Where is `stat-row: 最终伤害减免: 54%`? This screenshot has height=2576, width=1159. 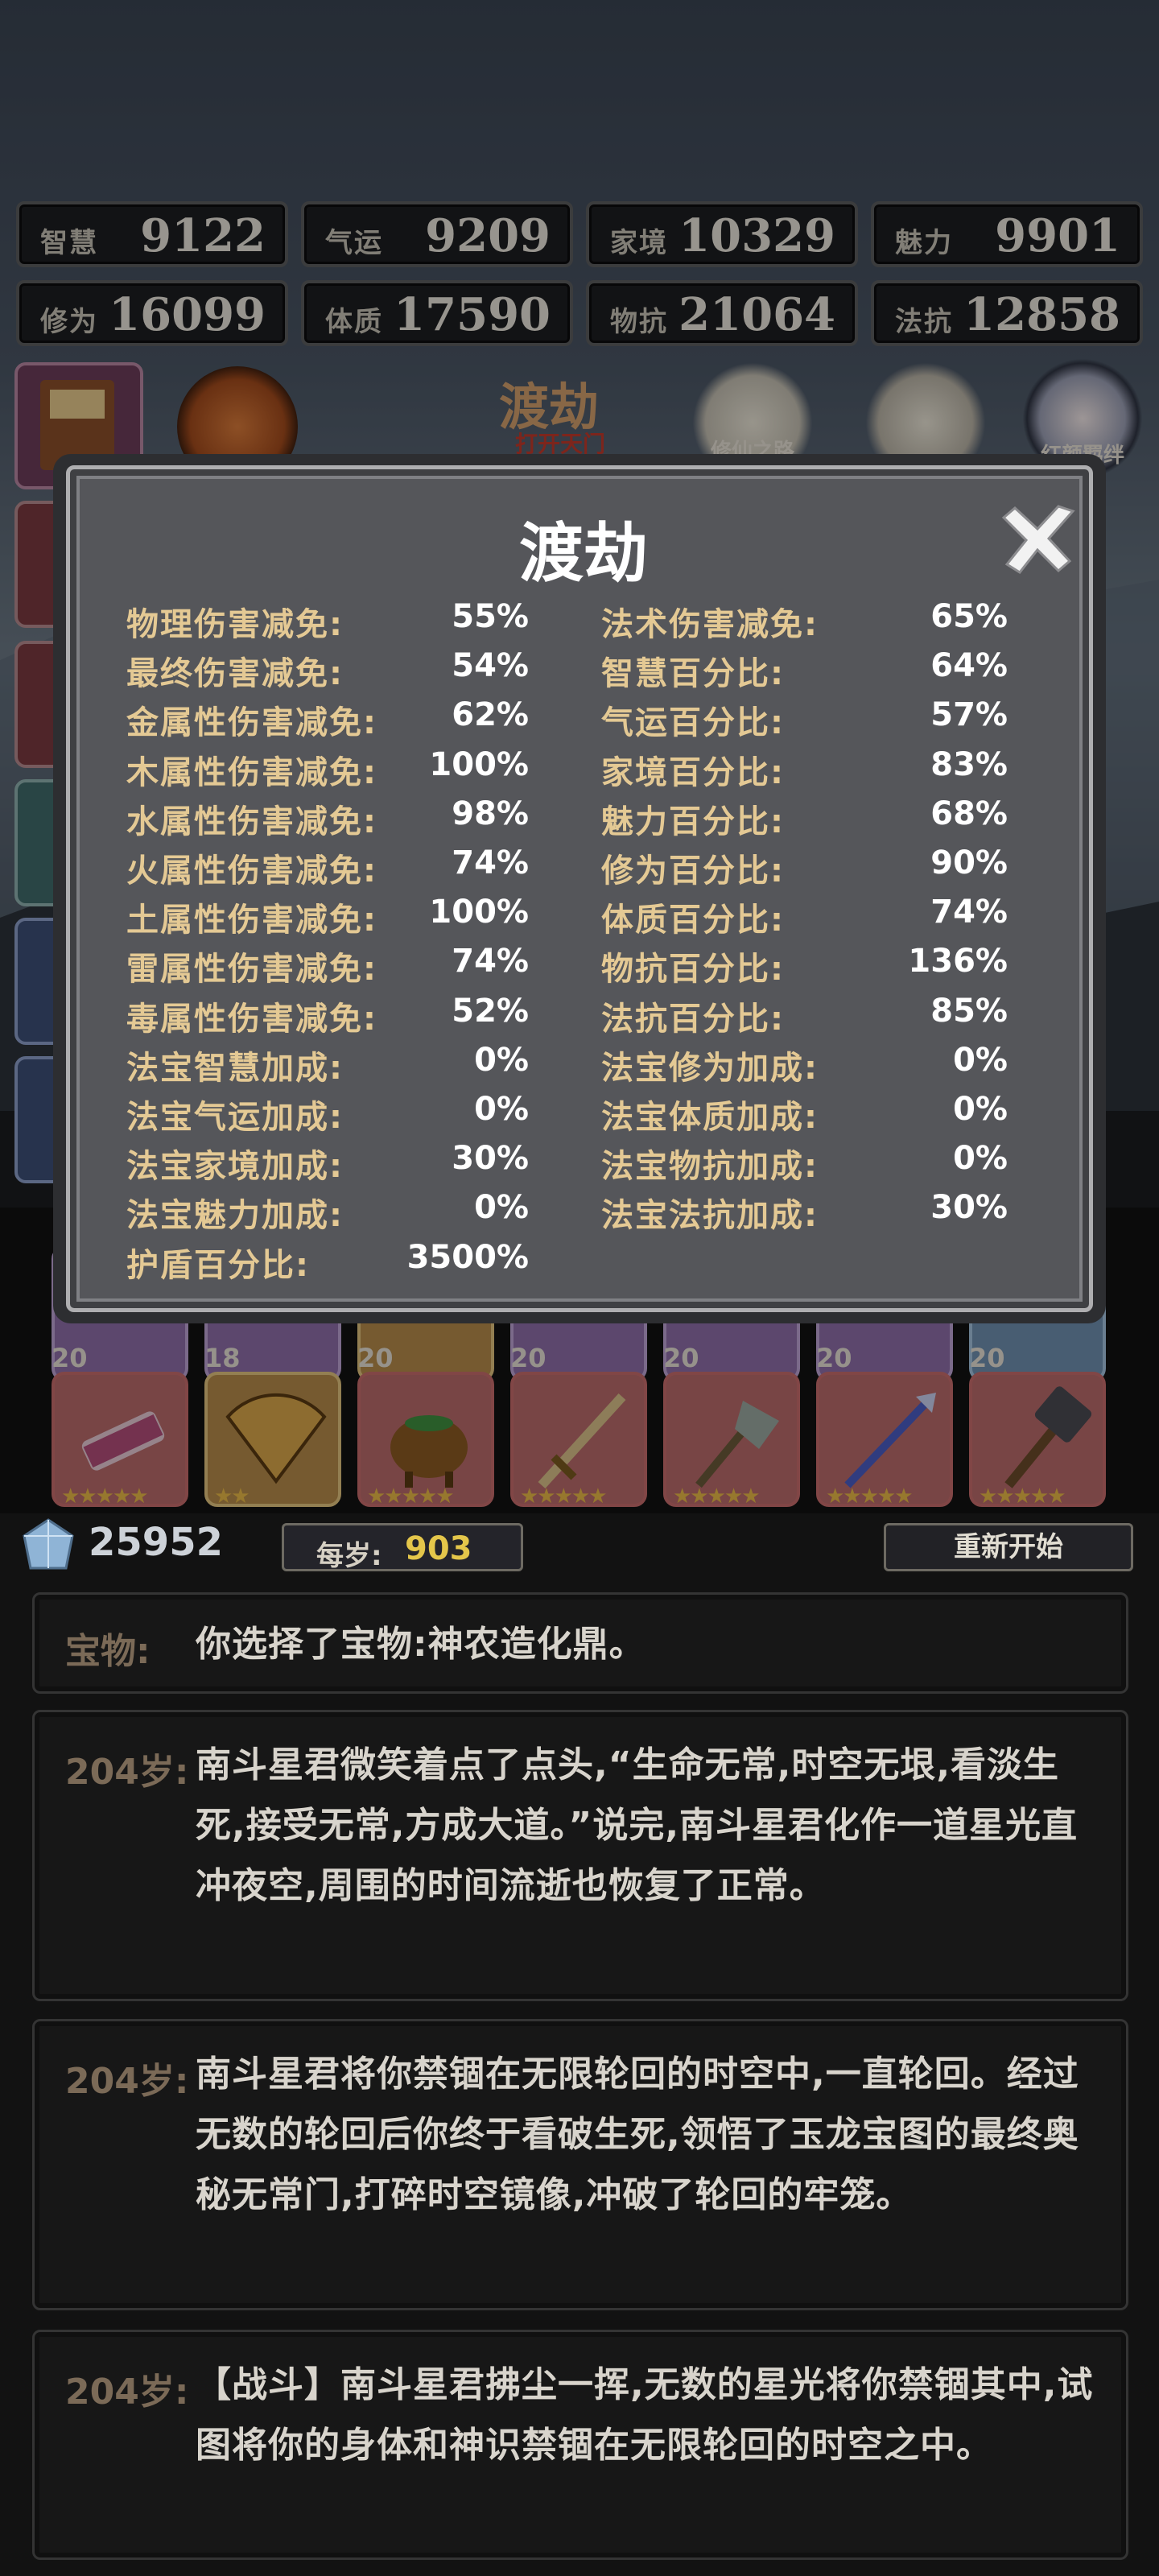 stat-row: 最终伤害减免: 54% is located at coordinates (327, 671).